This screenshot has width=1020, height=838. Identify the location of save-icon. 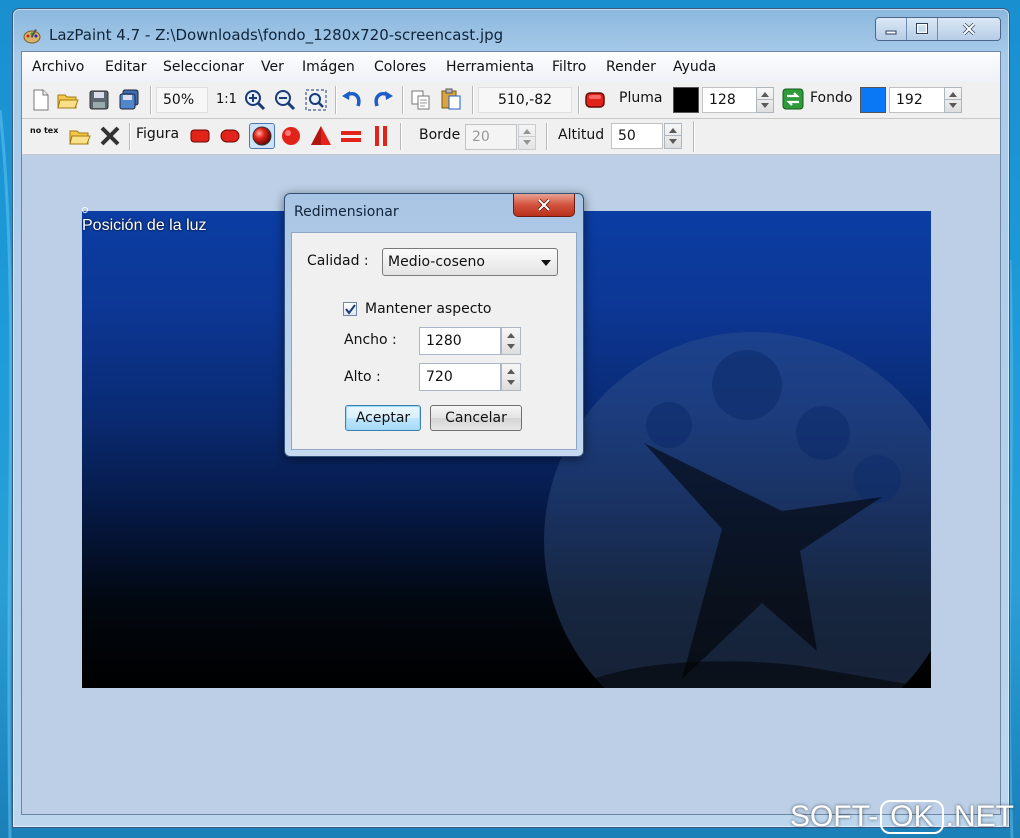
(99, 100).